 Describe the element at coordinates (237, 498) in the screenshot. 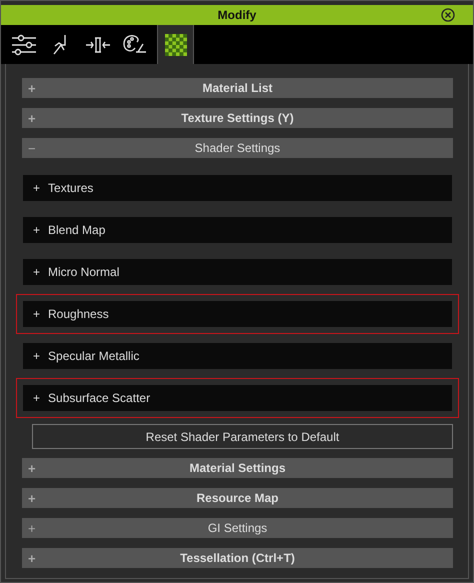

I see `section-header: + Resource Map` at that location.